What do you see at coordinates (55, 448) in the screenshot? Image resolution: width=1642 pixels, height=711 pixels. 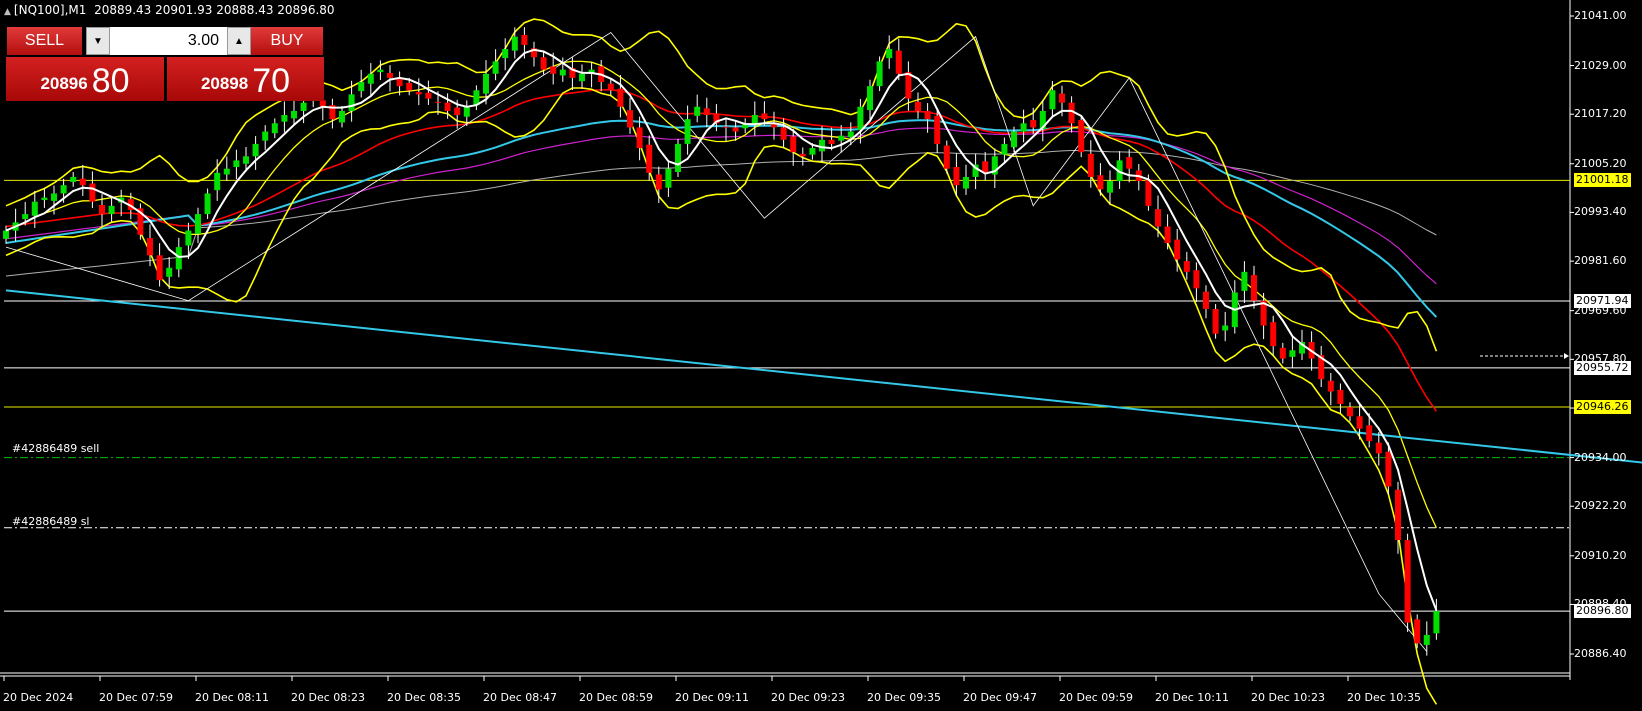 I see `order-sell-label: #42886489 sell` at bounding box center [55, 448].